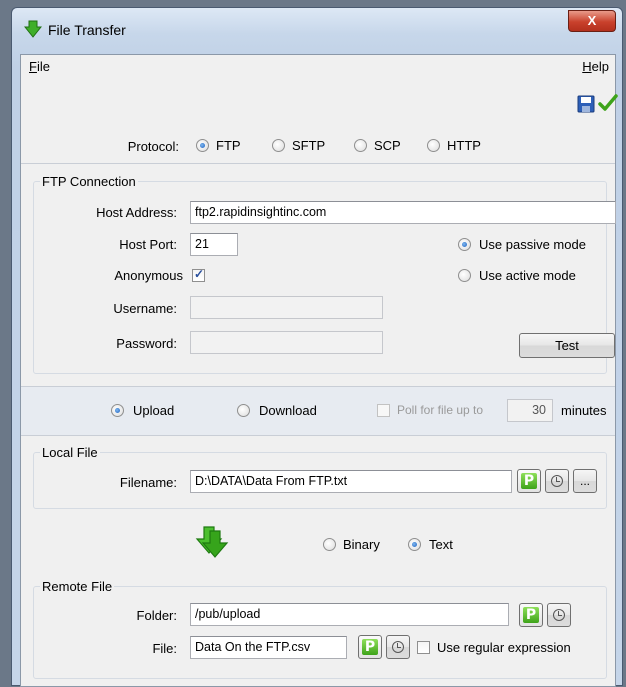  I want to click on anonymous-label: Anonymous, so click(148, 275).